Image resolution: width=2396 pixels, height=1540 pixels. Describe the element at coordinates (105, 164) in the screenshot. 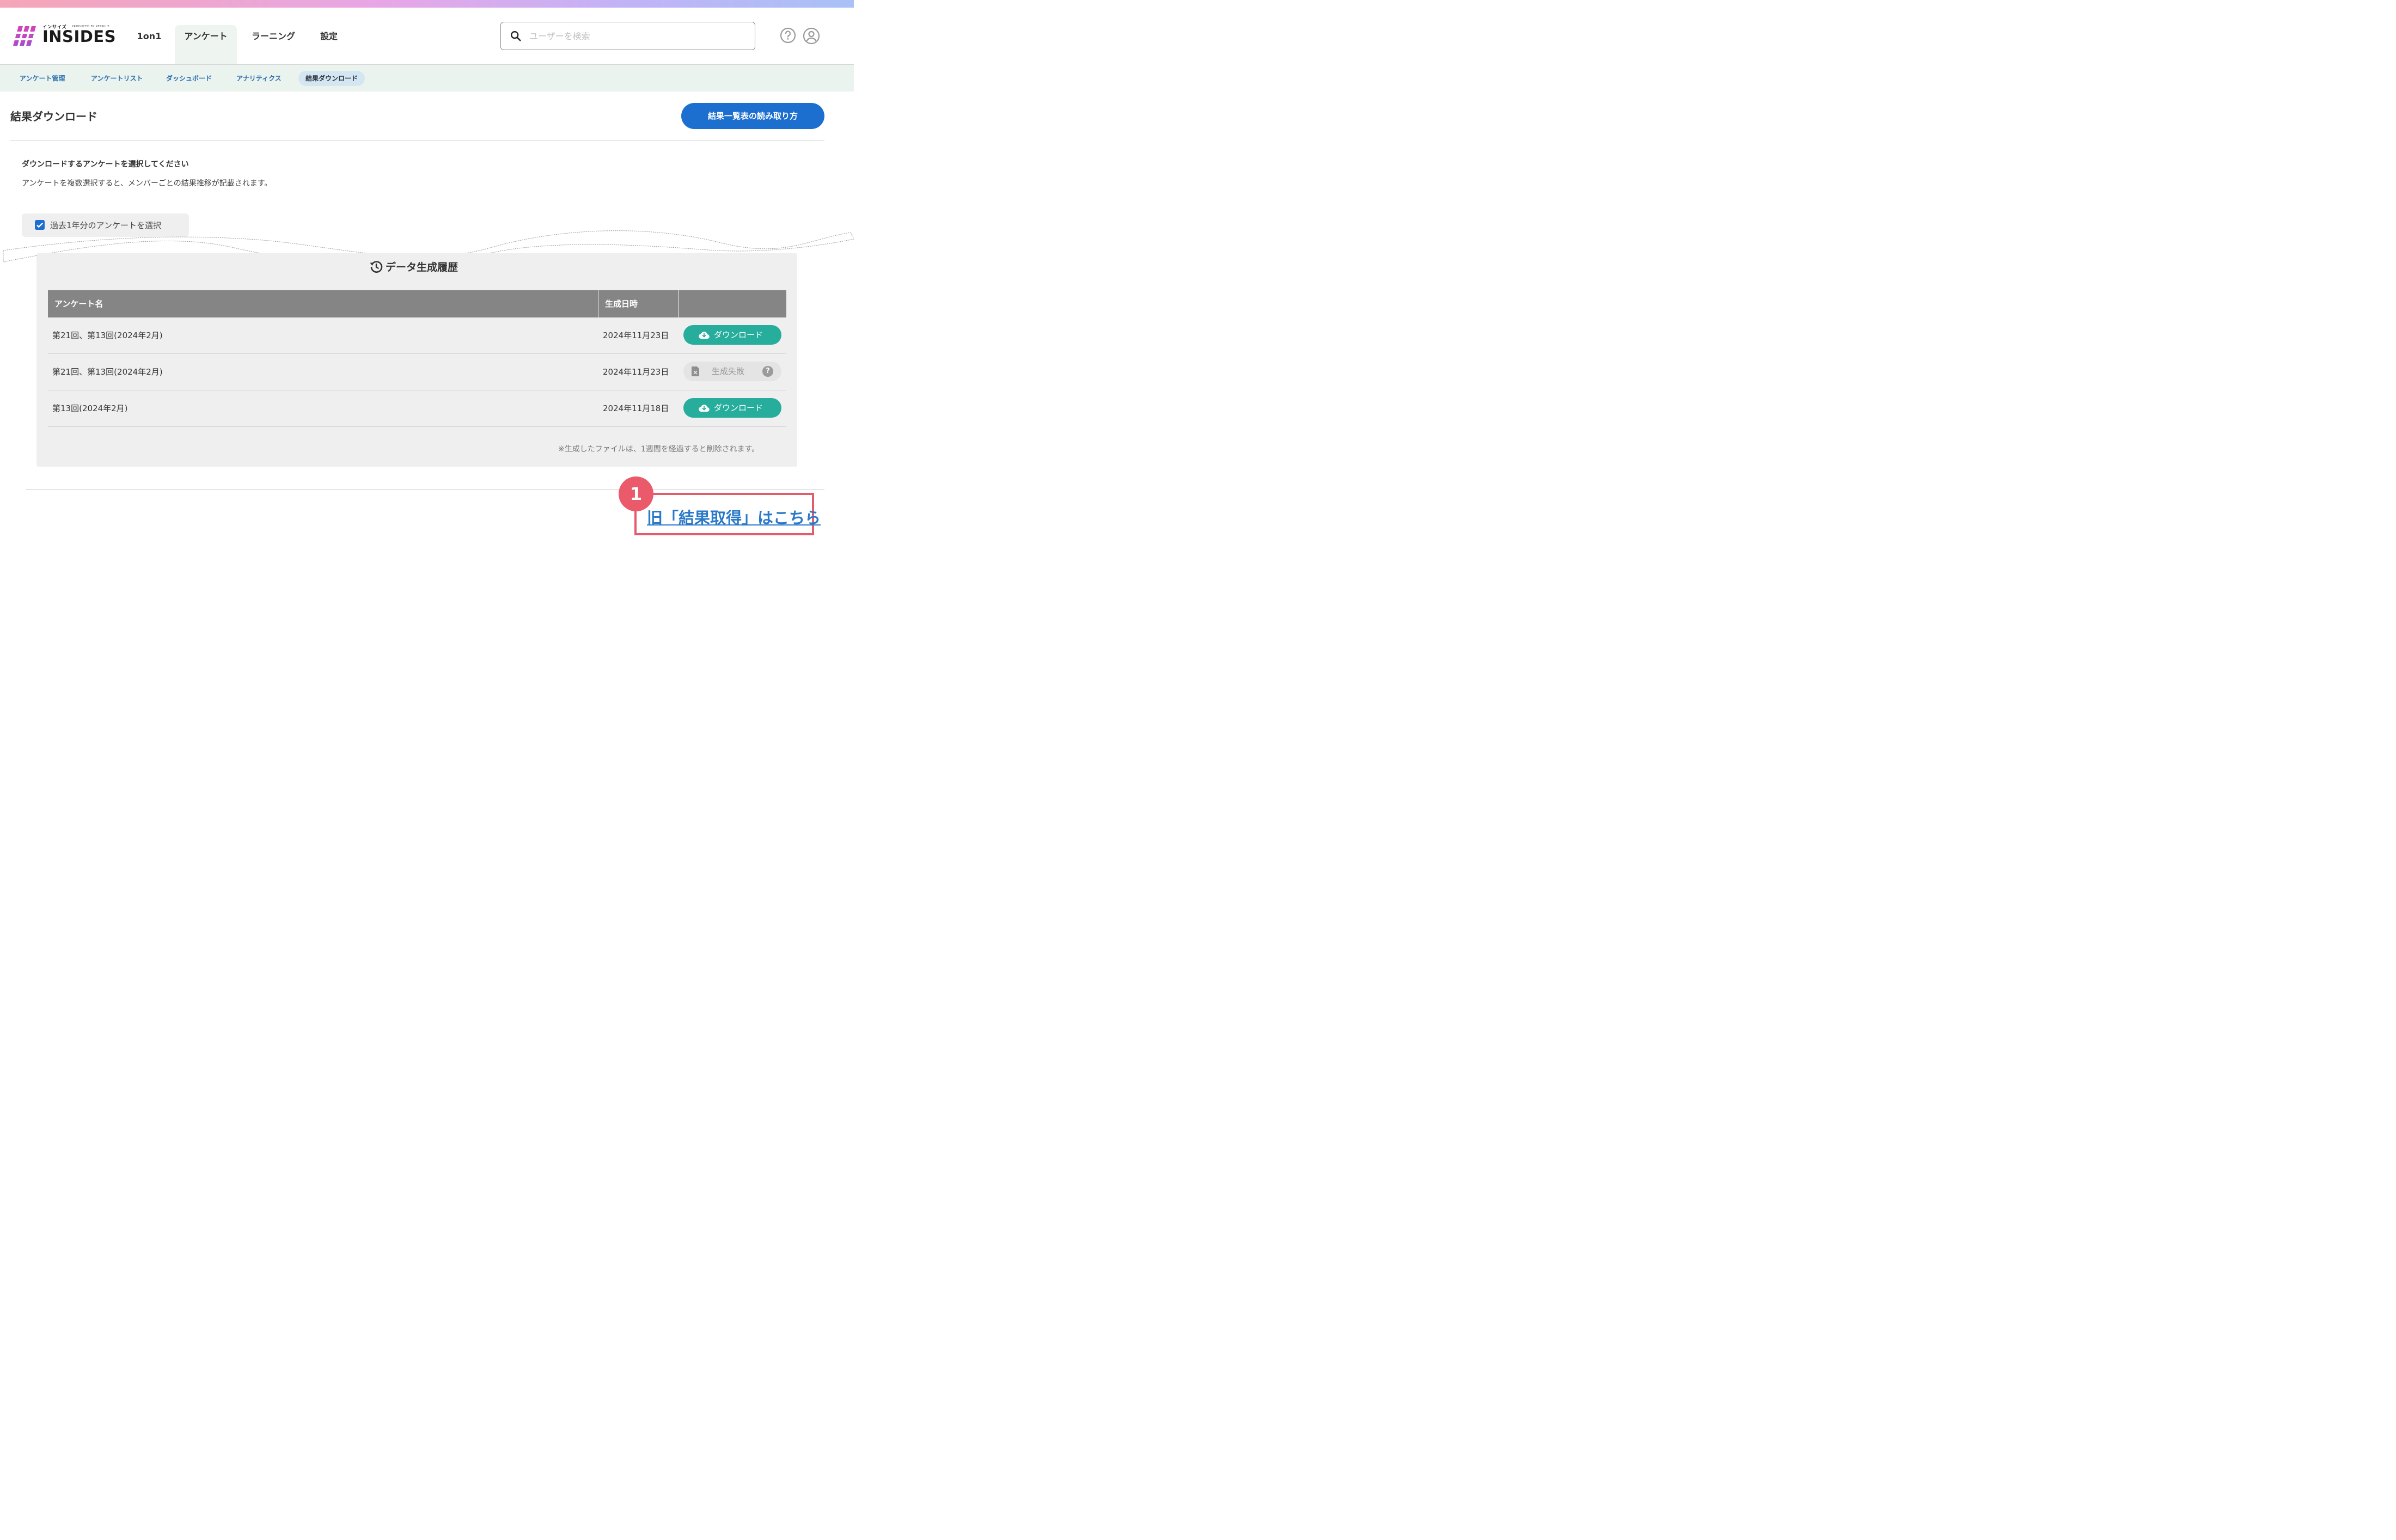

I see `instruction-heading: ダウンロードするアンケートを選択してください` at that location.